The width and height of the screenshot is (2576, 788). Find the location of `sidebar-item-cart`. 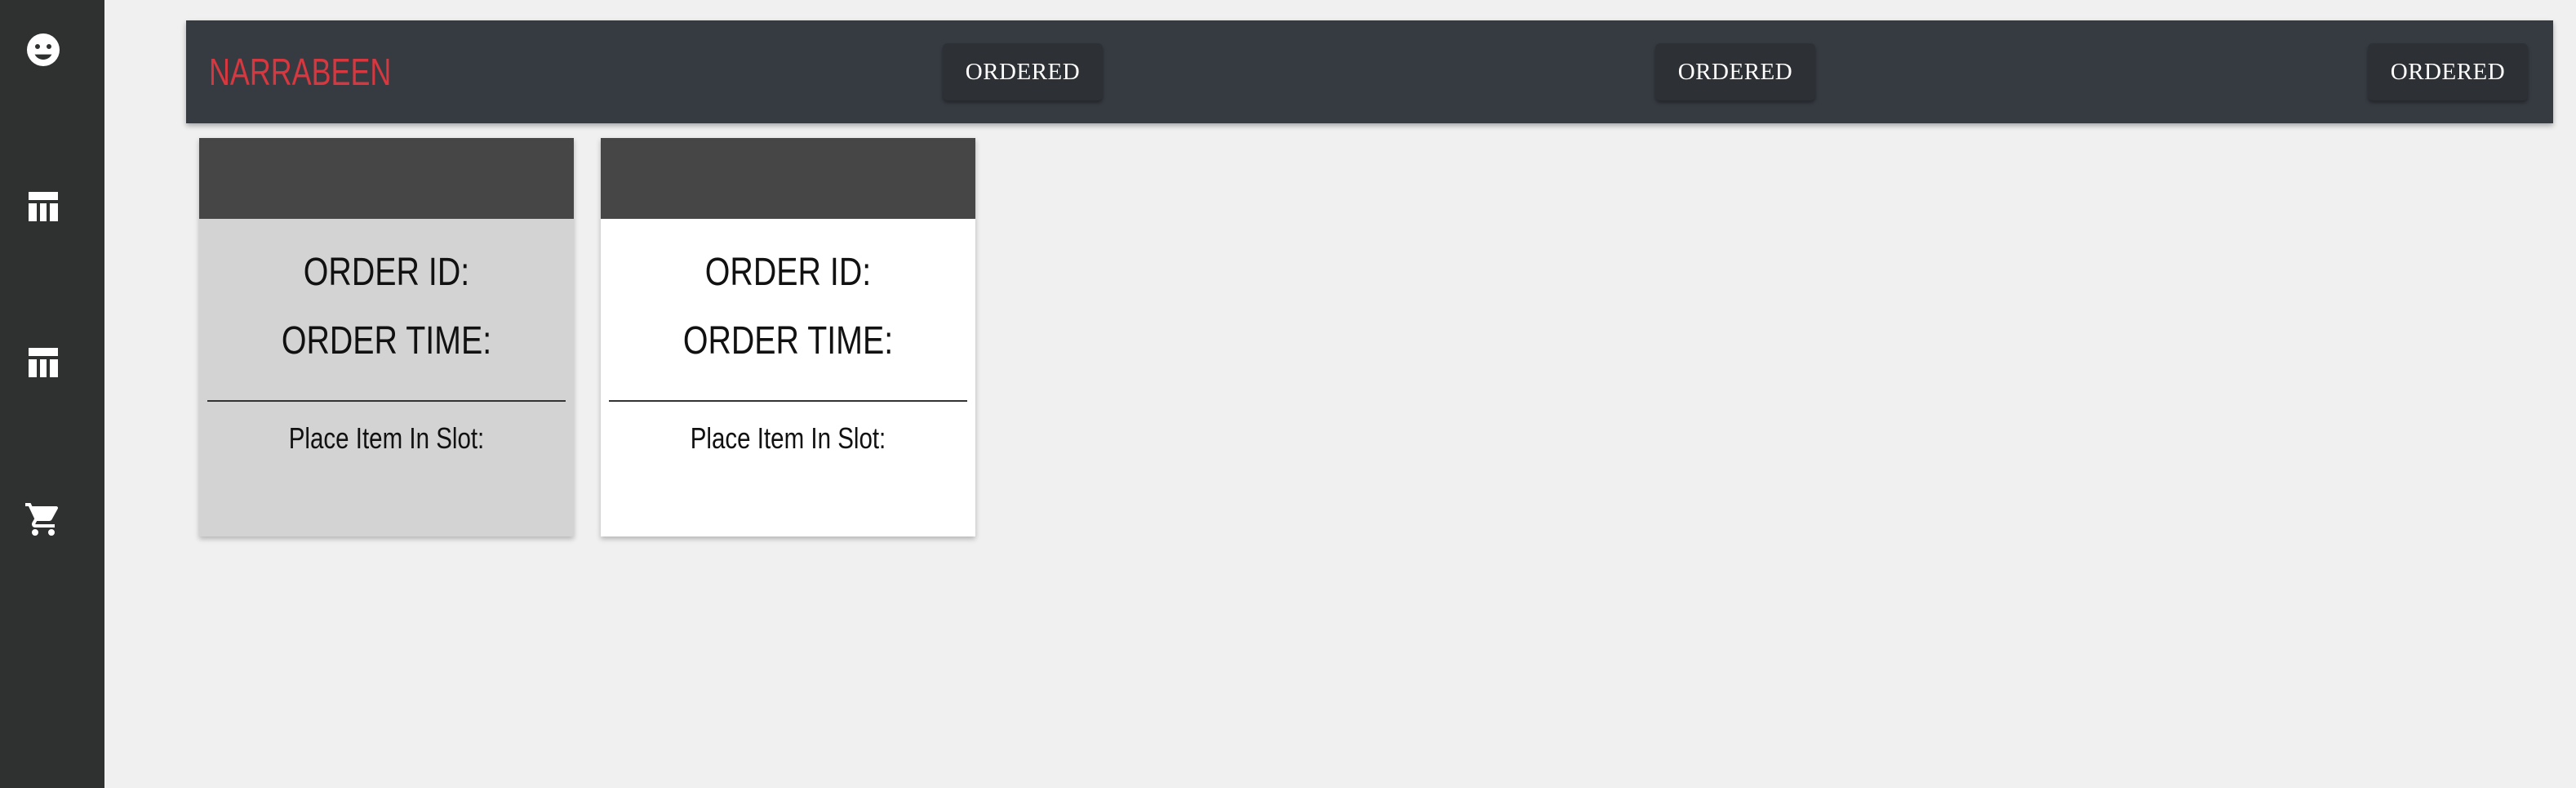

sidebar-item-cart is located at coordinates (43, 519).